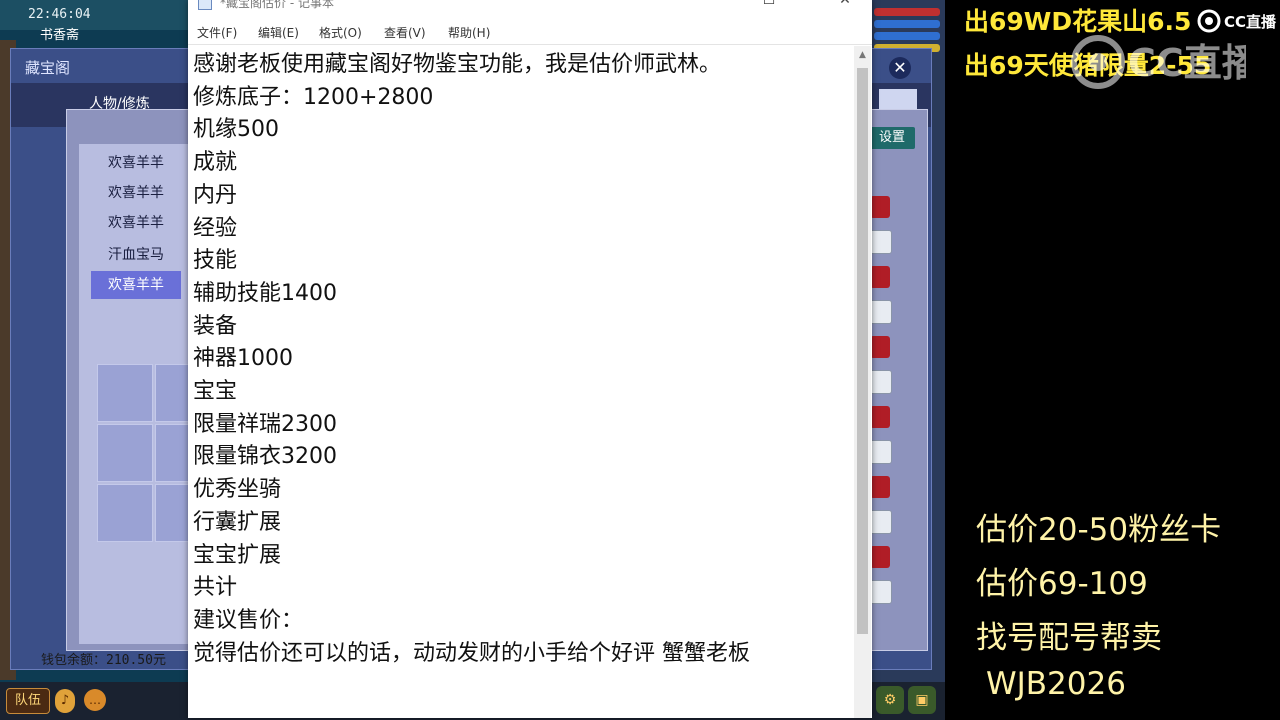 This screenshot has height=720, width=1280. I want to click on vertical-scrollbar: ▲, so click(862, 382).